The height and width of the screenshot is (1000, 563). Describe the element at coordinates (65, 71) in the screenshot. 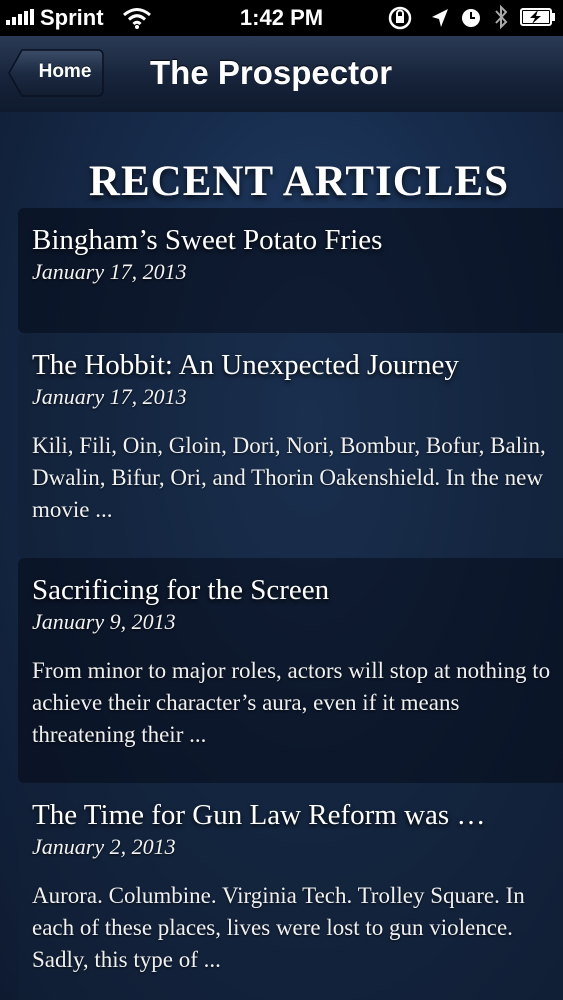

I see `home-back-label: Home` at that location.